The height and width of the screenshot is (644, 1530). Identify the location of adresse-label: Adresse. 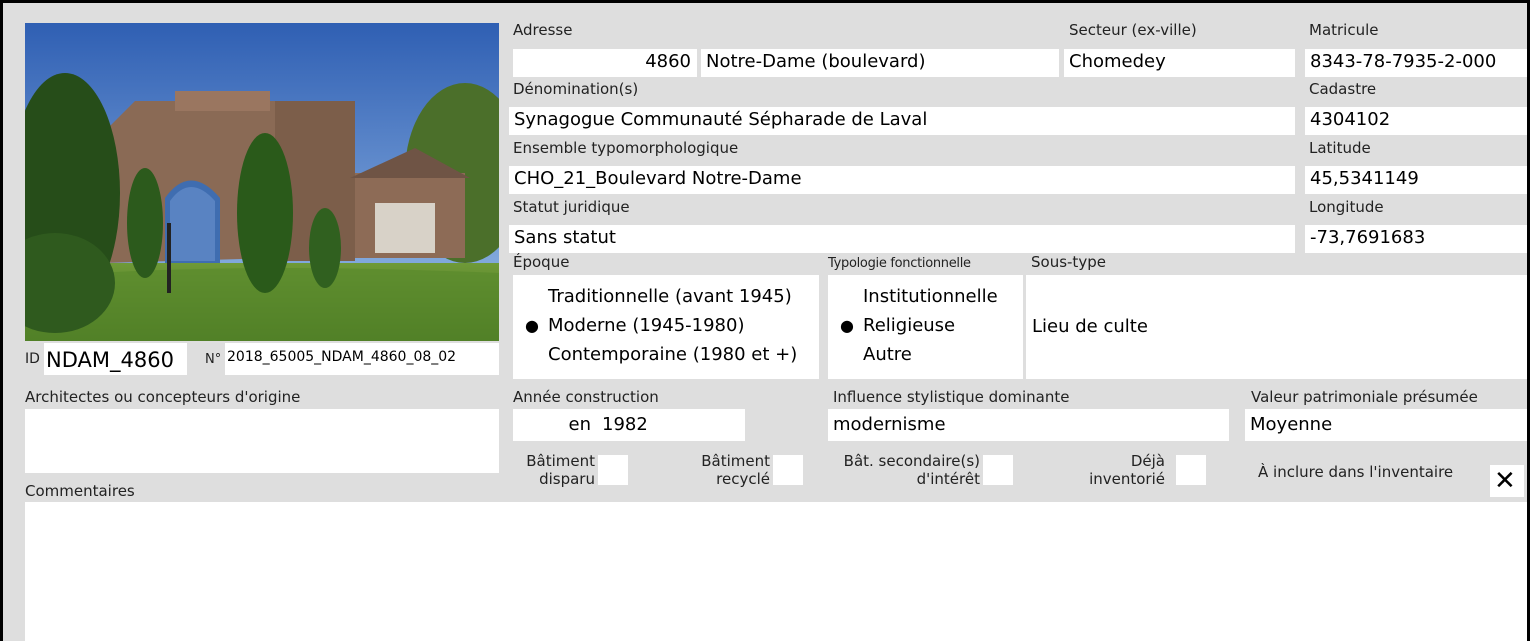
(543, 30).